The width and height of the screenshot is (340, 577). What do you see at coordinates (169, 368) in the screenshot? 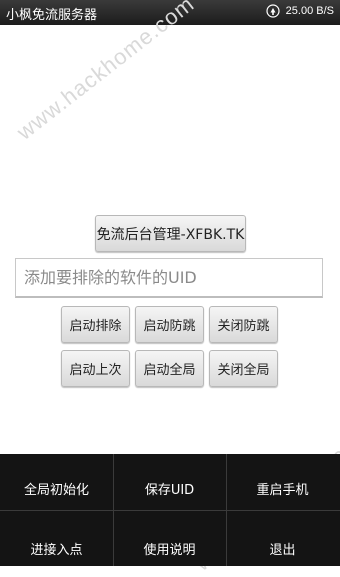
I see `start-global-button: 启动全局` at bounding box center [169, 368].